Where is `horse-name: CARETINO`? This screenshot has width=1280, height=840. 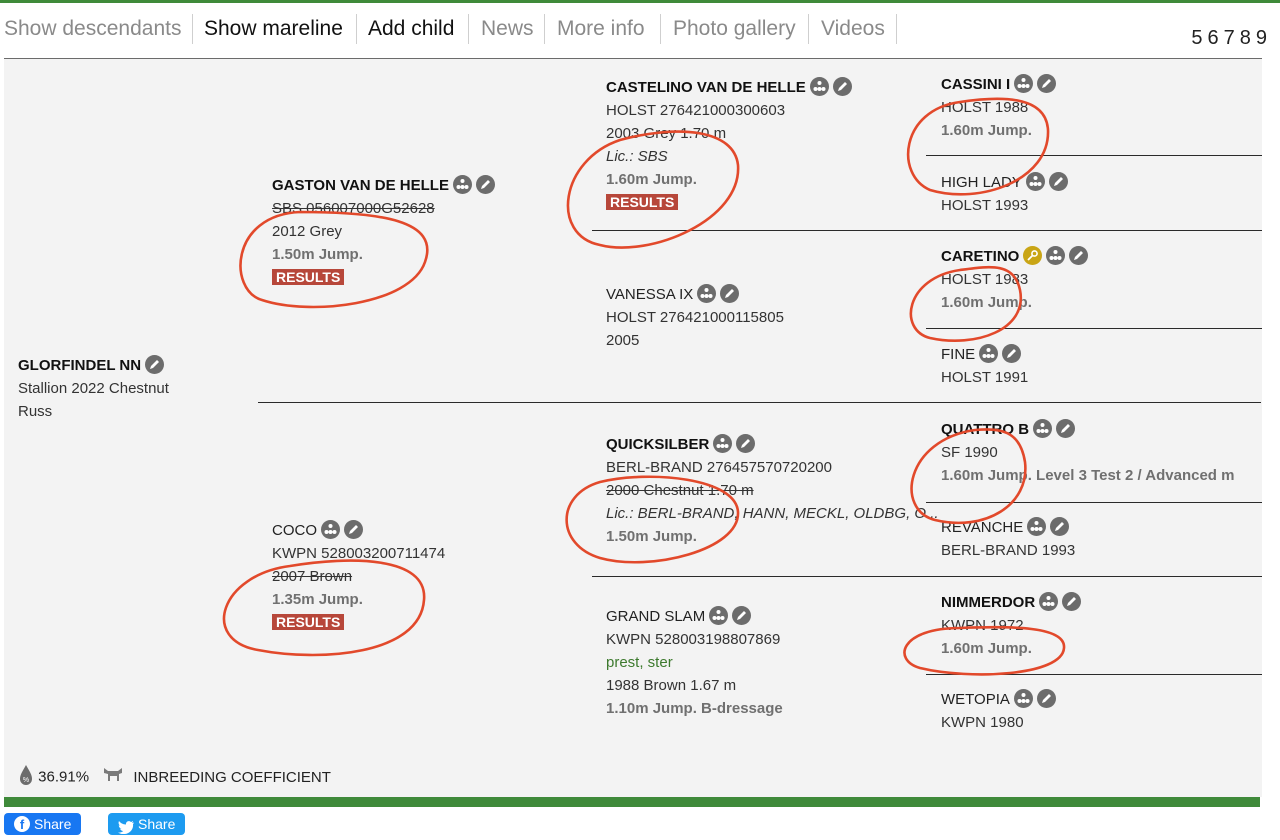
horse-name: CARETINO is located at coordinates (980, 256).